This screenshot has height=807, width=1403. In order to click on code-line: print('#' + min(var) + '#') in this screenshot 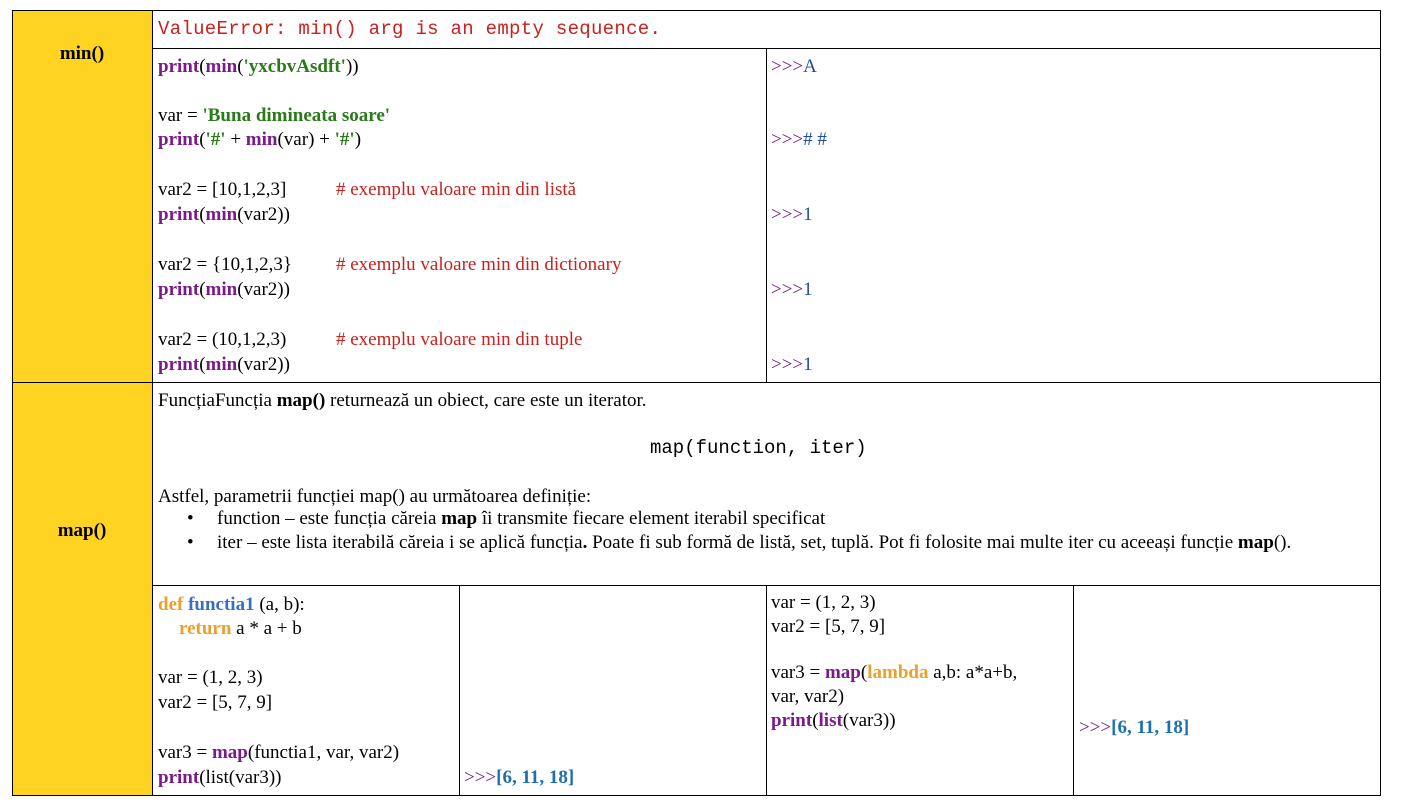, I will do `click(259, 140)`.